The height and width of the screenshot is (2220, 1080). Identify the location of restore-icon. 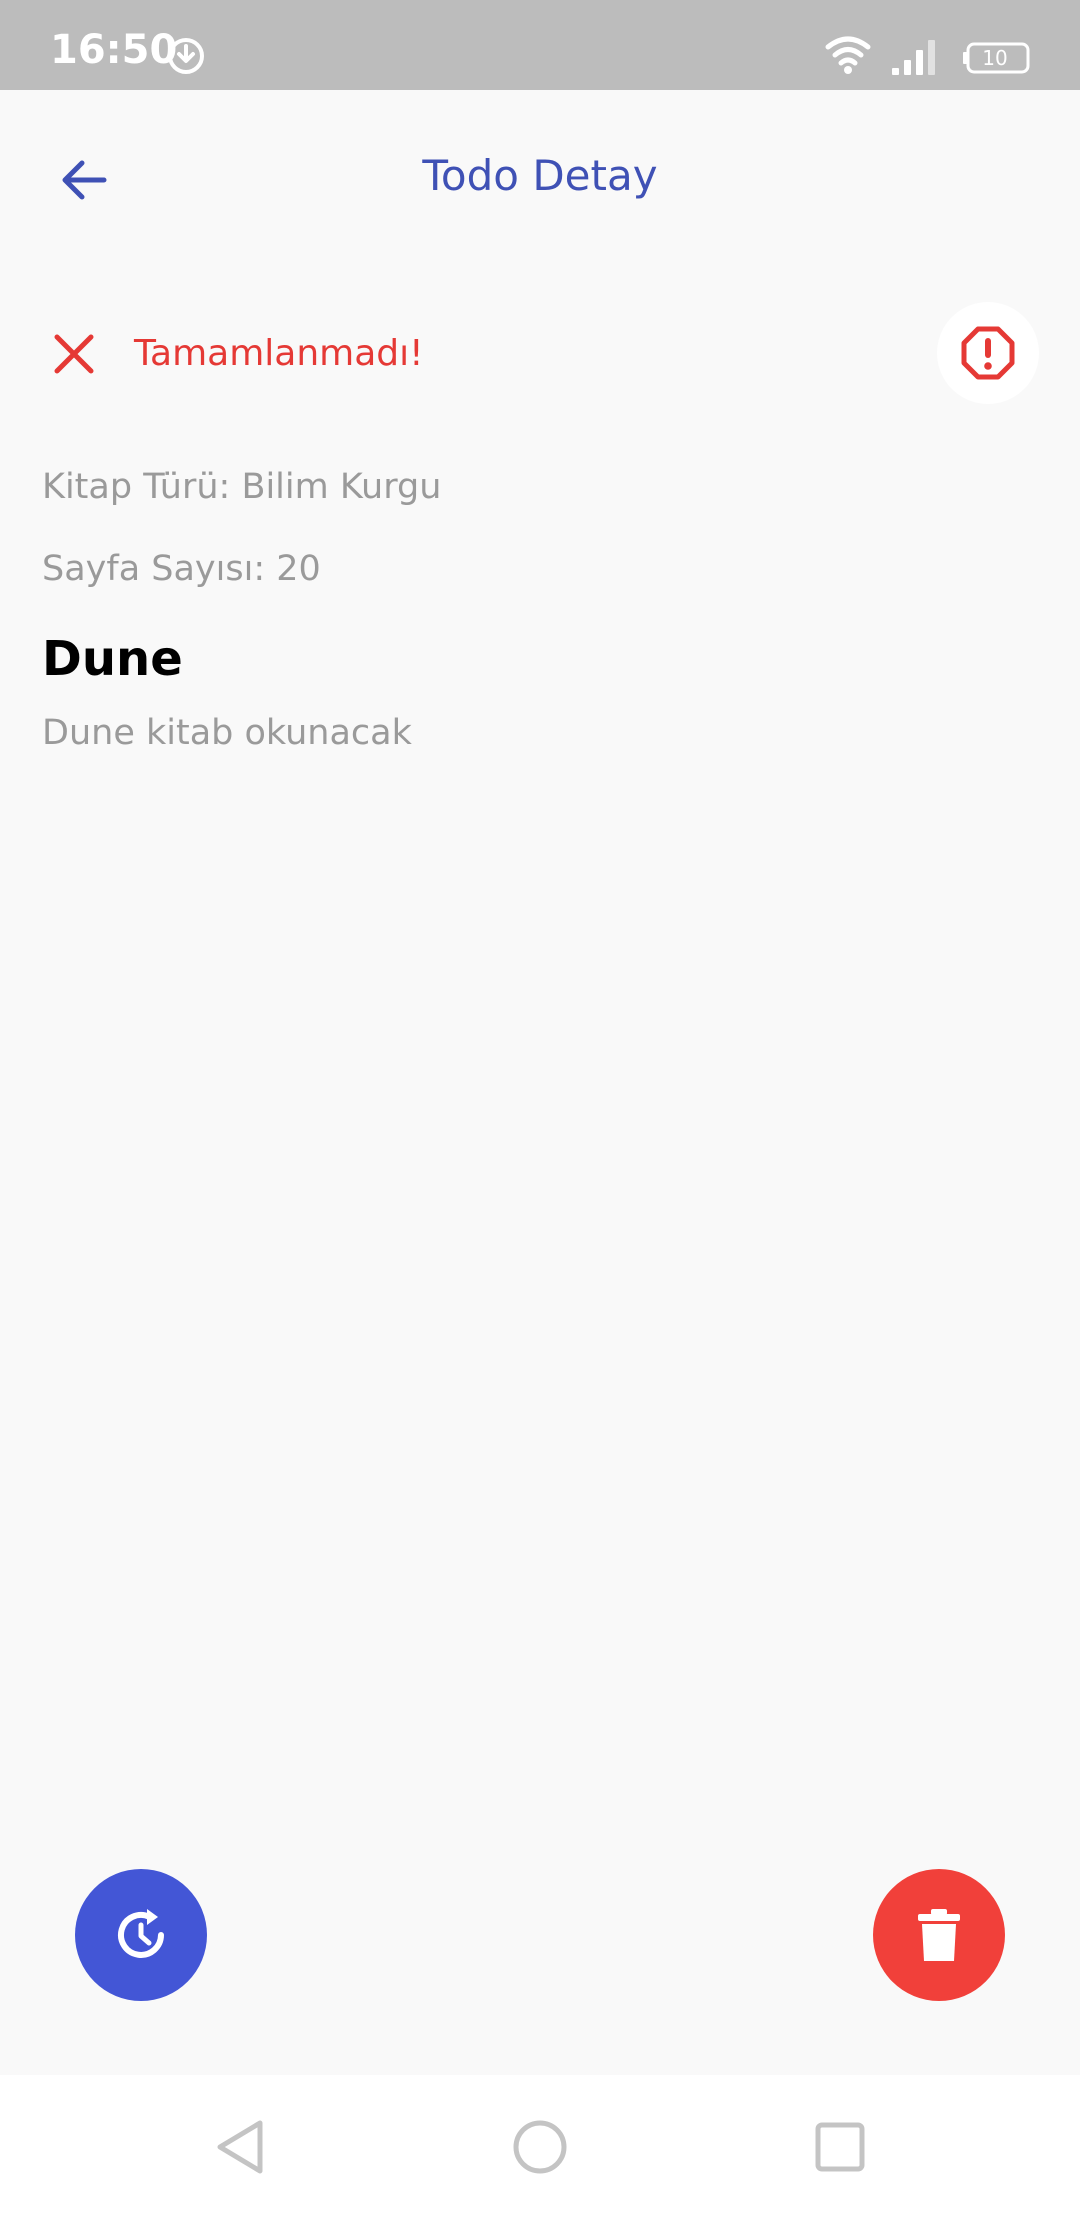
(141, 1933).